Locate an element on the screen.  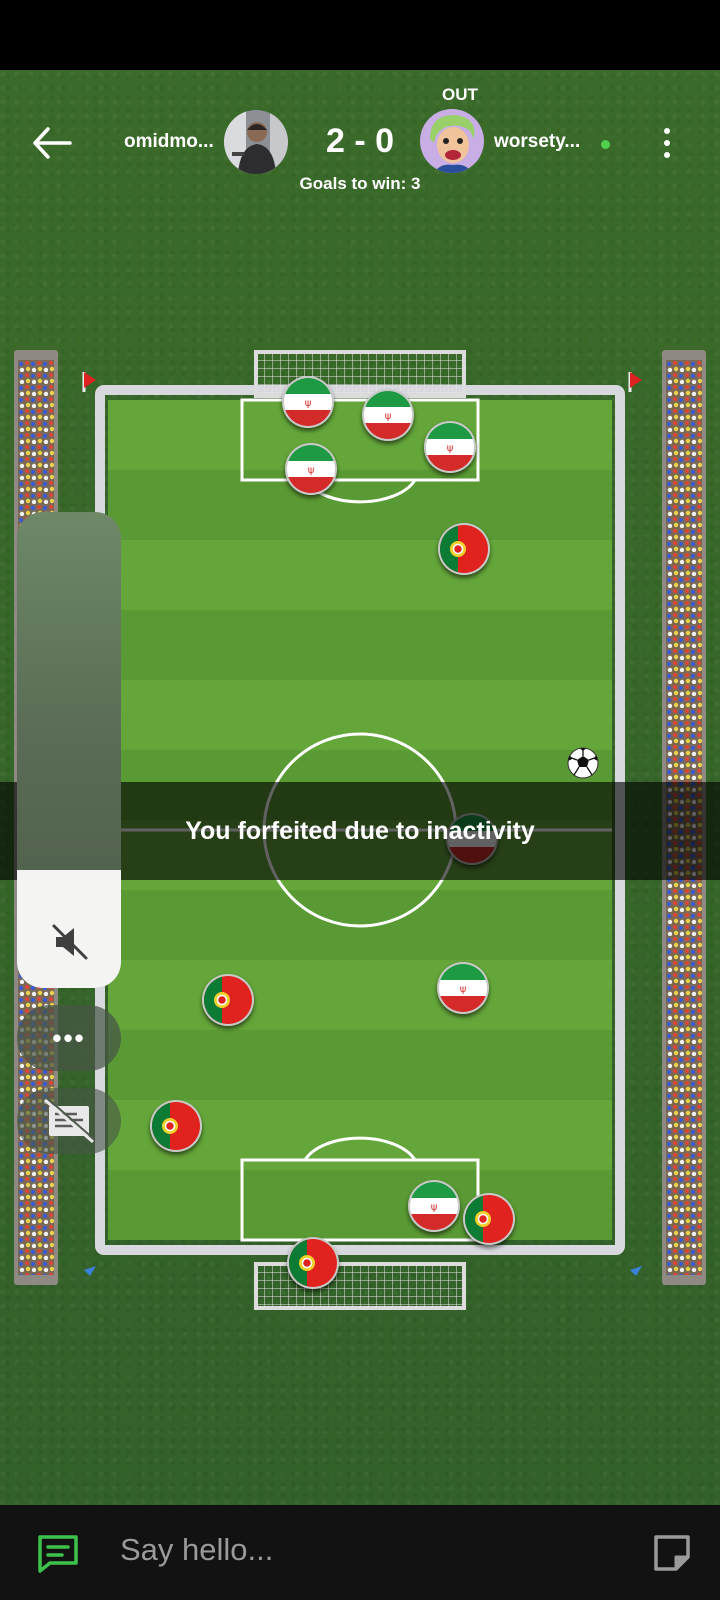
soccer-ball-icon is located at coordinates (583, 763).